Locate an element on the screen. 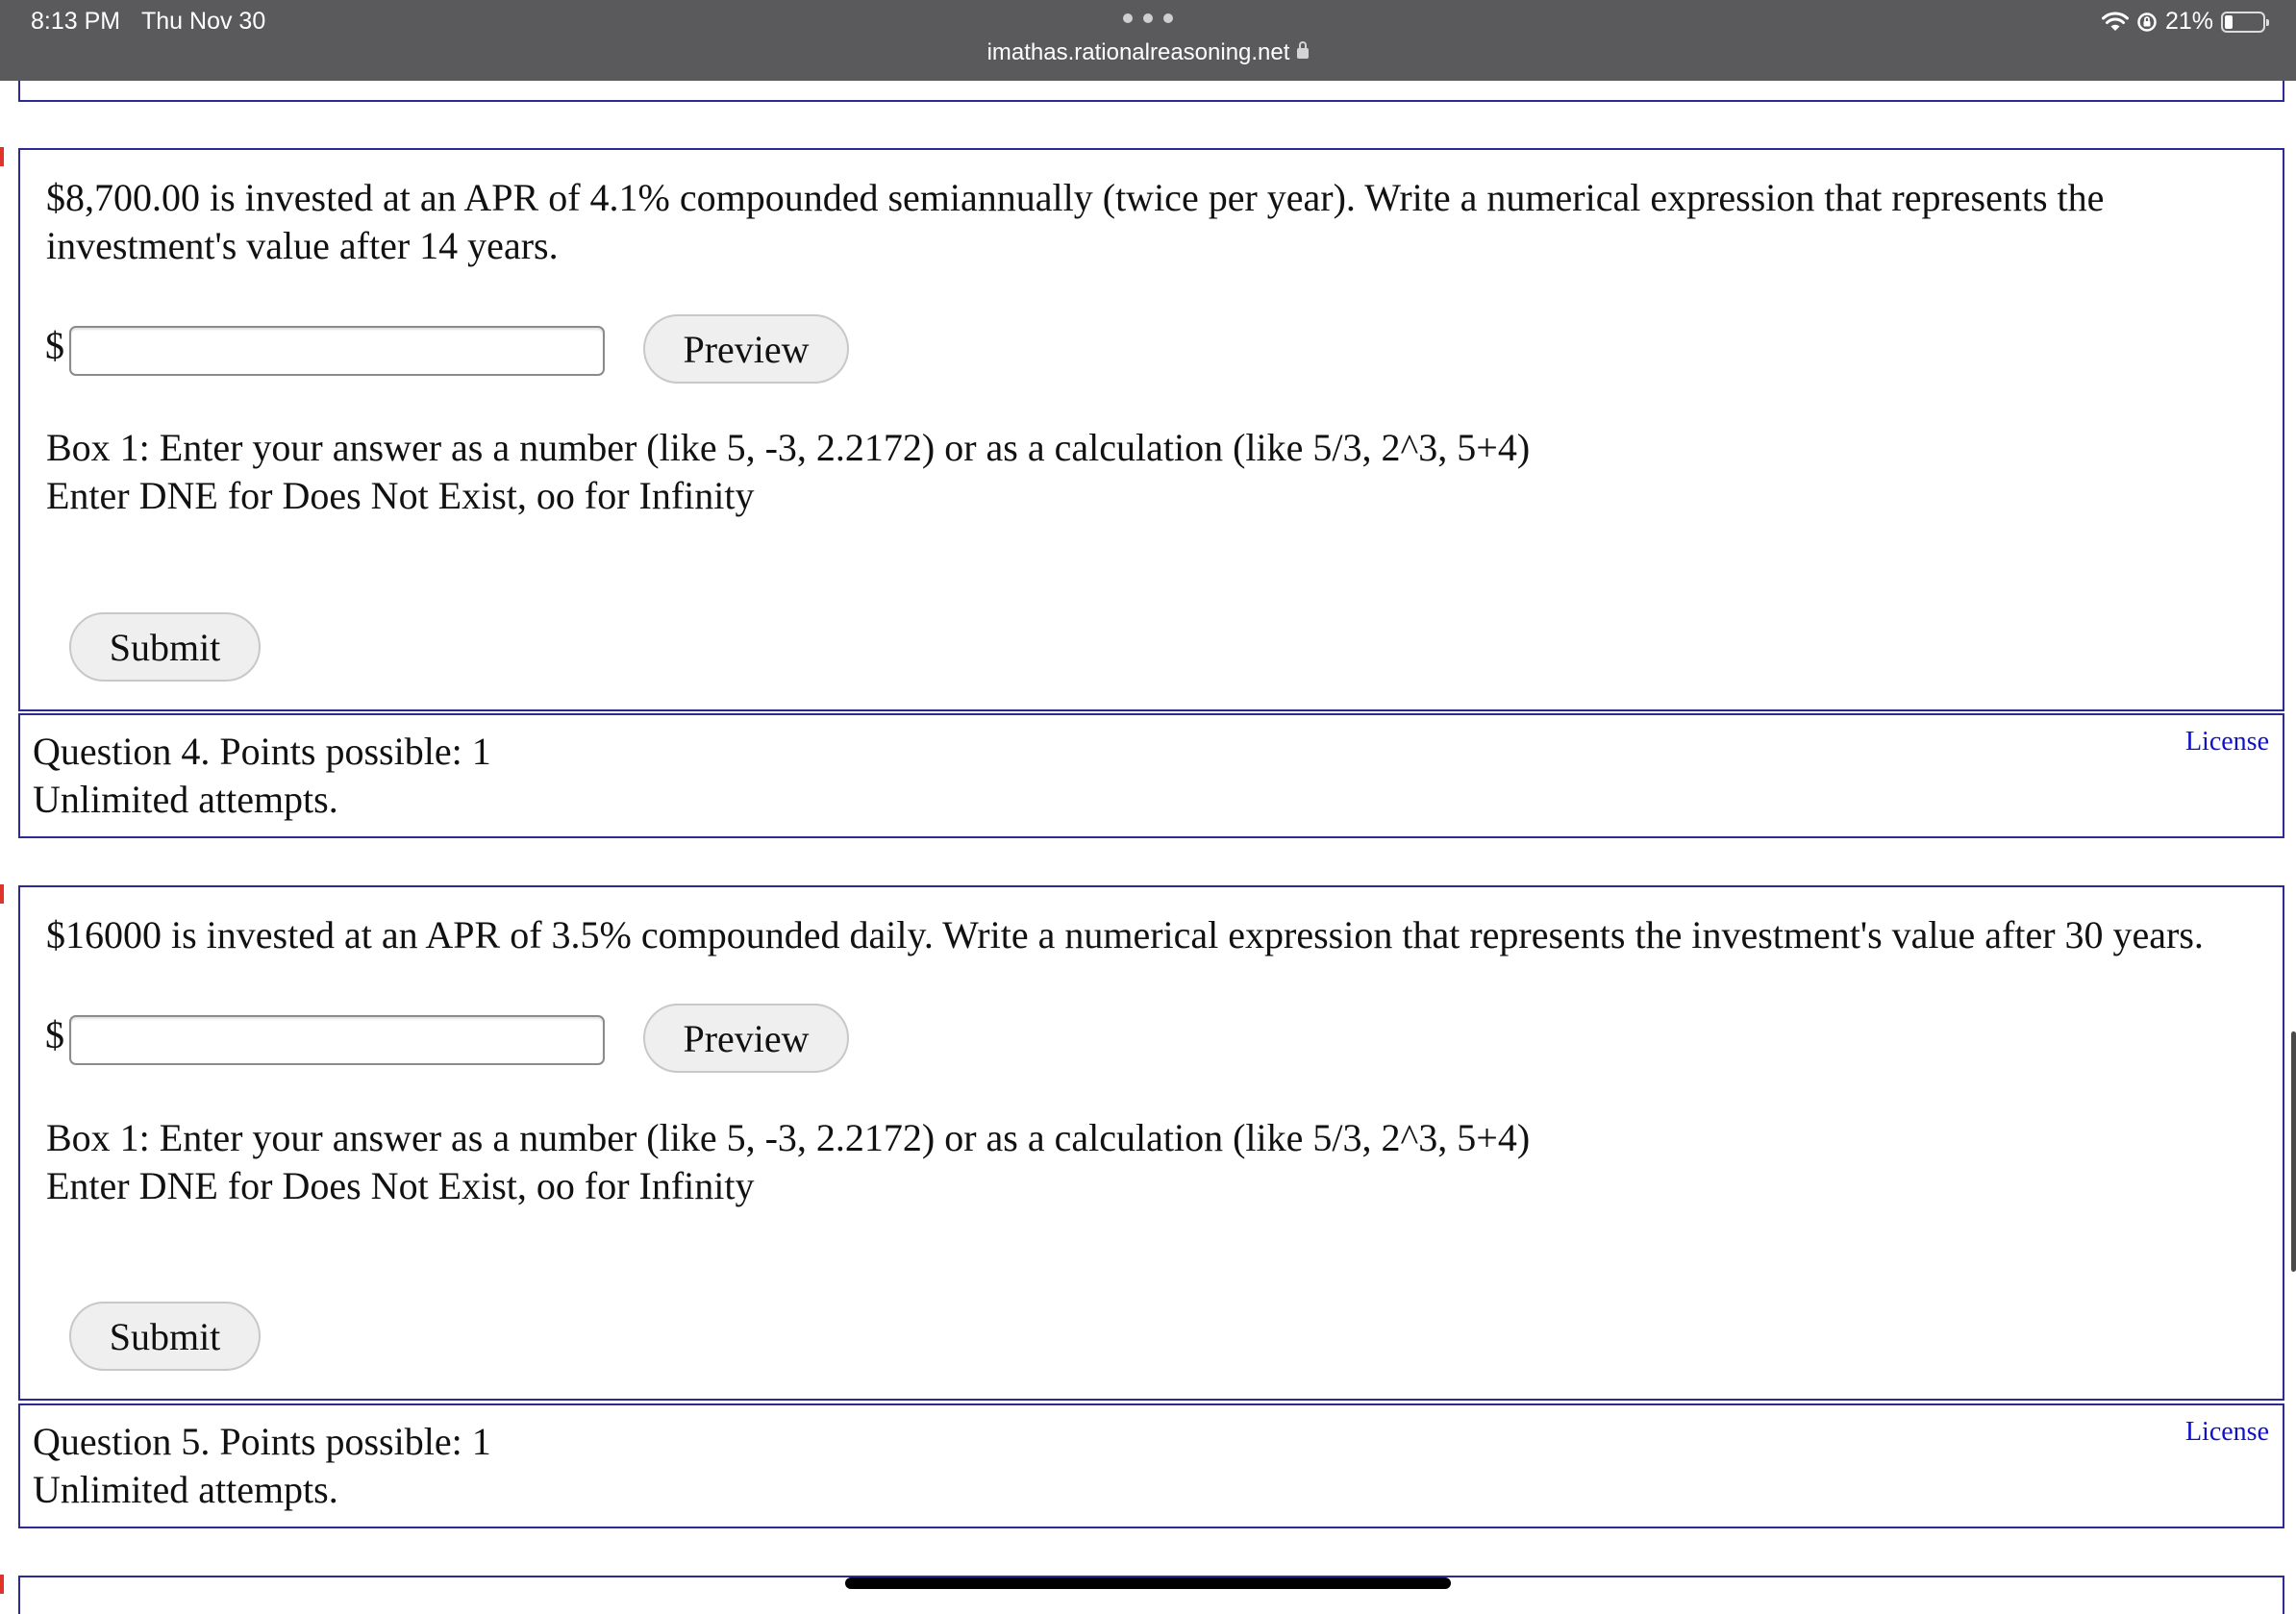 The height and width of the screenshot is (1614, 2296). question-points: Question 4. Points possible: 1 is located at coordinates (262, 751).